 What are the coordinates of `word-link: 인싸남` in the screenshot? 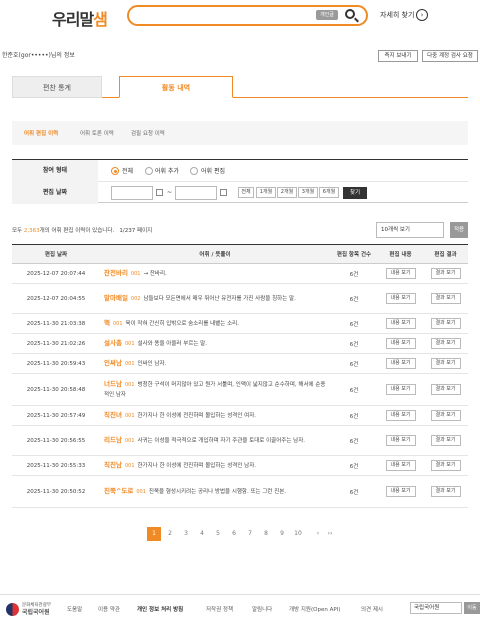 It's located at (113, 363).